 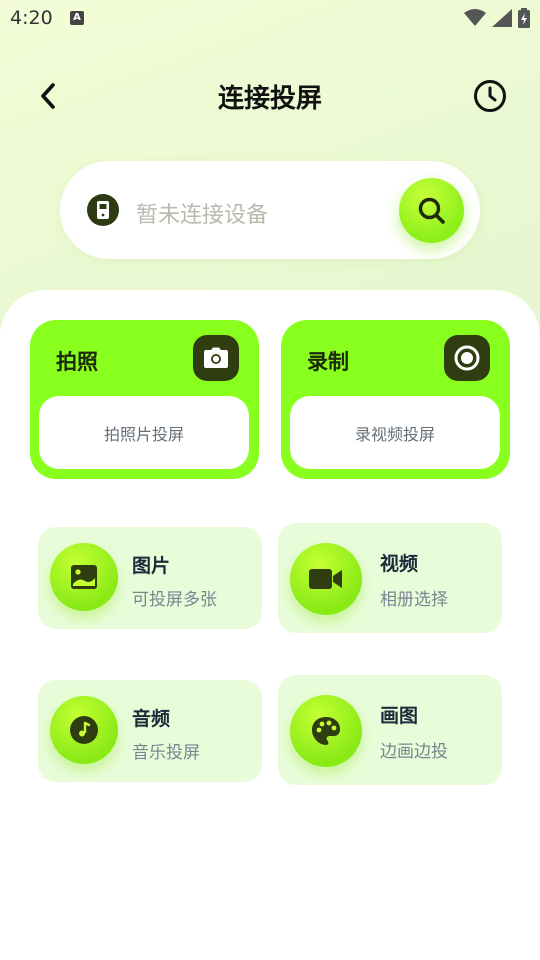 I want to click on card-subtitle: 边画边投, so click(x=414, y=752).